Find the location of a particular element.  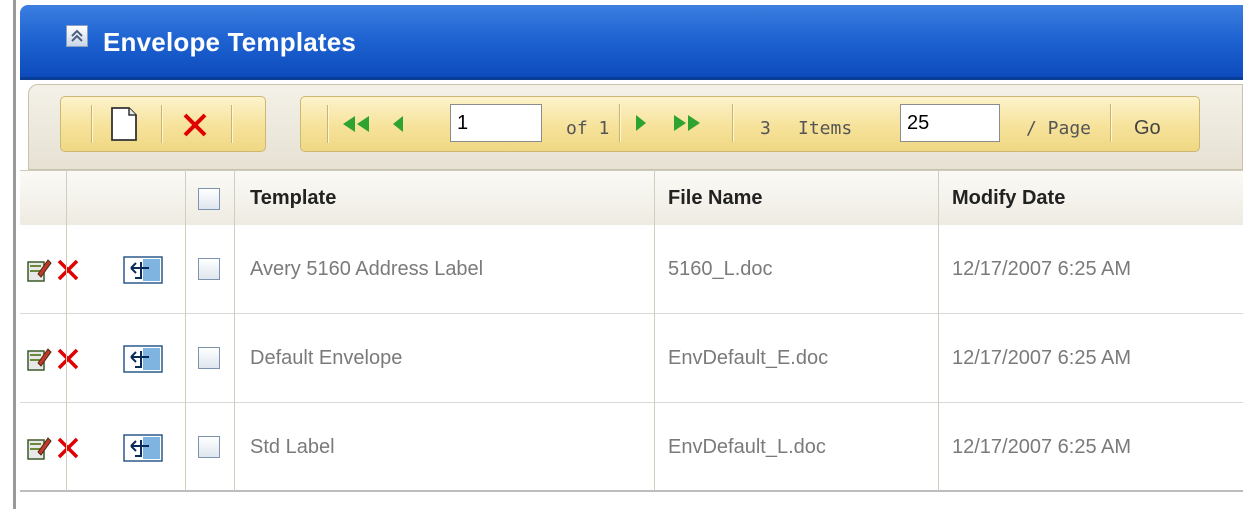

template-name: Avery 5160 Address Label is located at coordinates (367, 269).